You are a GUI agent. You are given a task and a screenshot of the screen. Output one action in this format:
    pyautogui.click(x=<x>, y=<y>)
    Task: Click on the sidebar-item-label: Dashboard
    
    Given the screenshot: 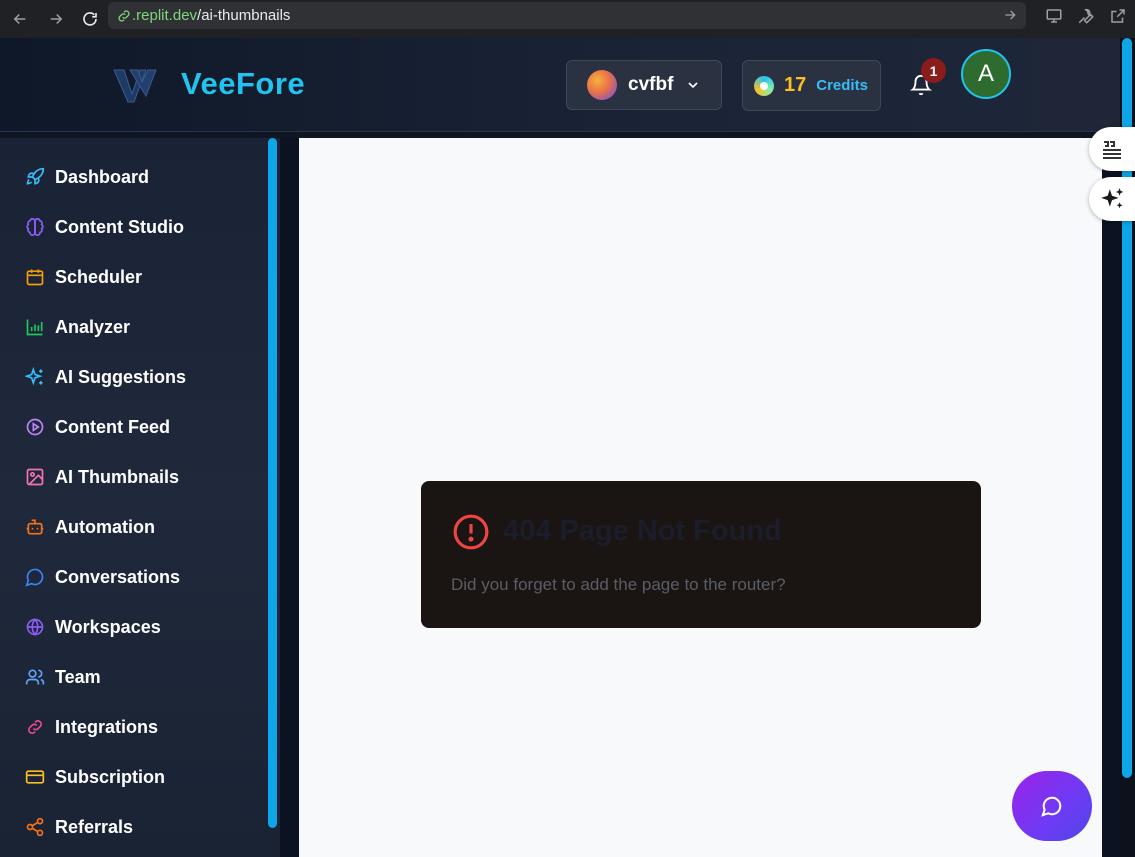 What is the action you would take?
    pyautogui.click(x=102, y=176)
    